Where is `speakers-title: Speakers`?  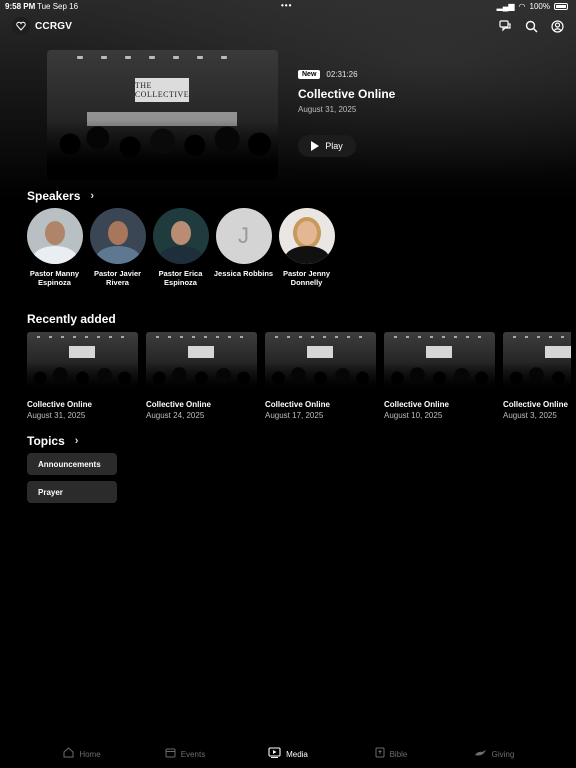 speakers-title: Speakers is located at coordinates (54, 196).